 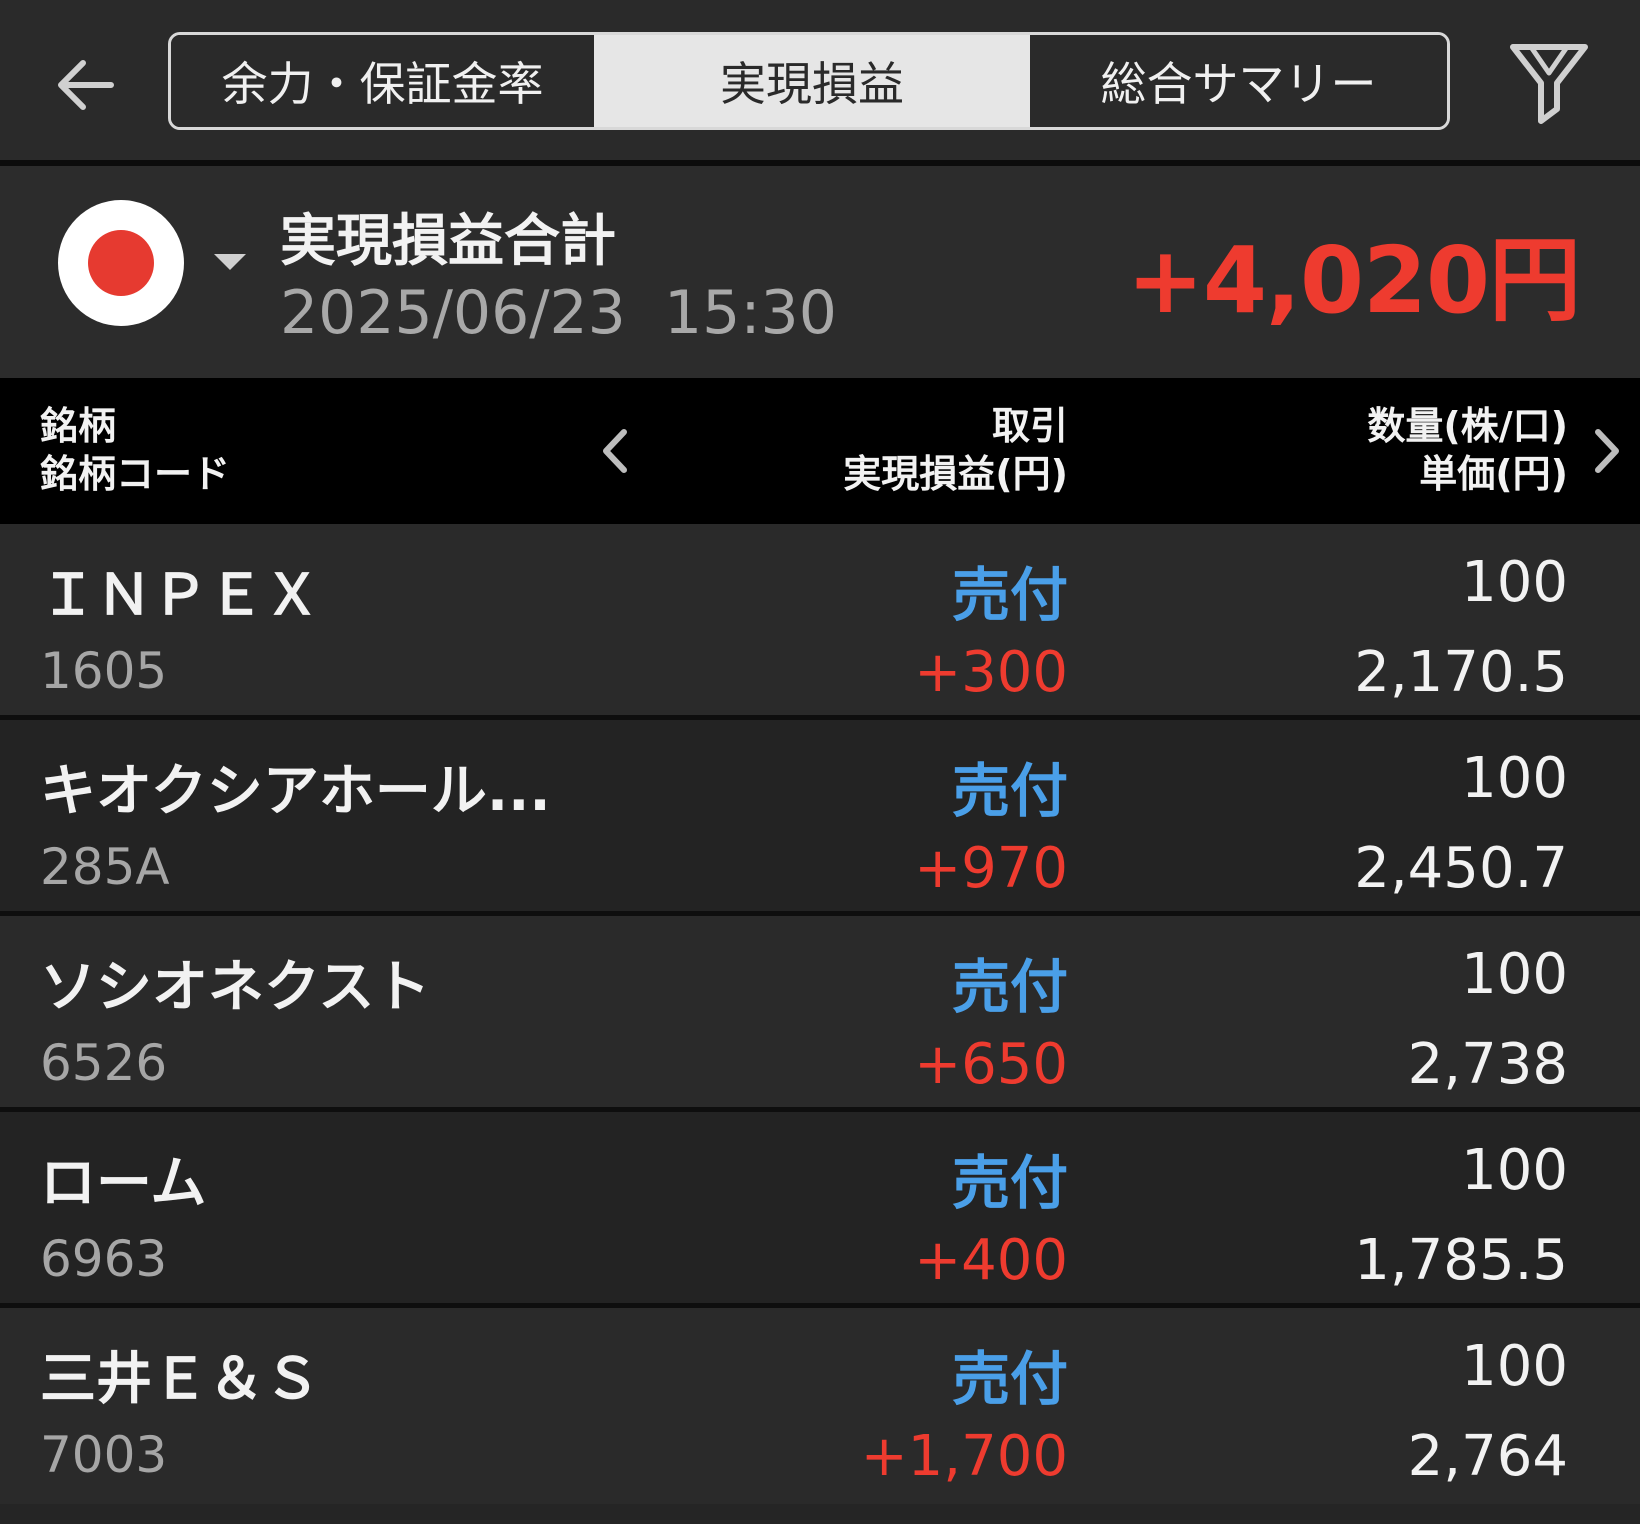 I want to click on top-bar: 余力・保証金率 実現損益 総合サマリー, so click(x=820, y=80).